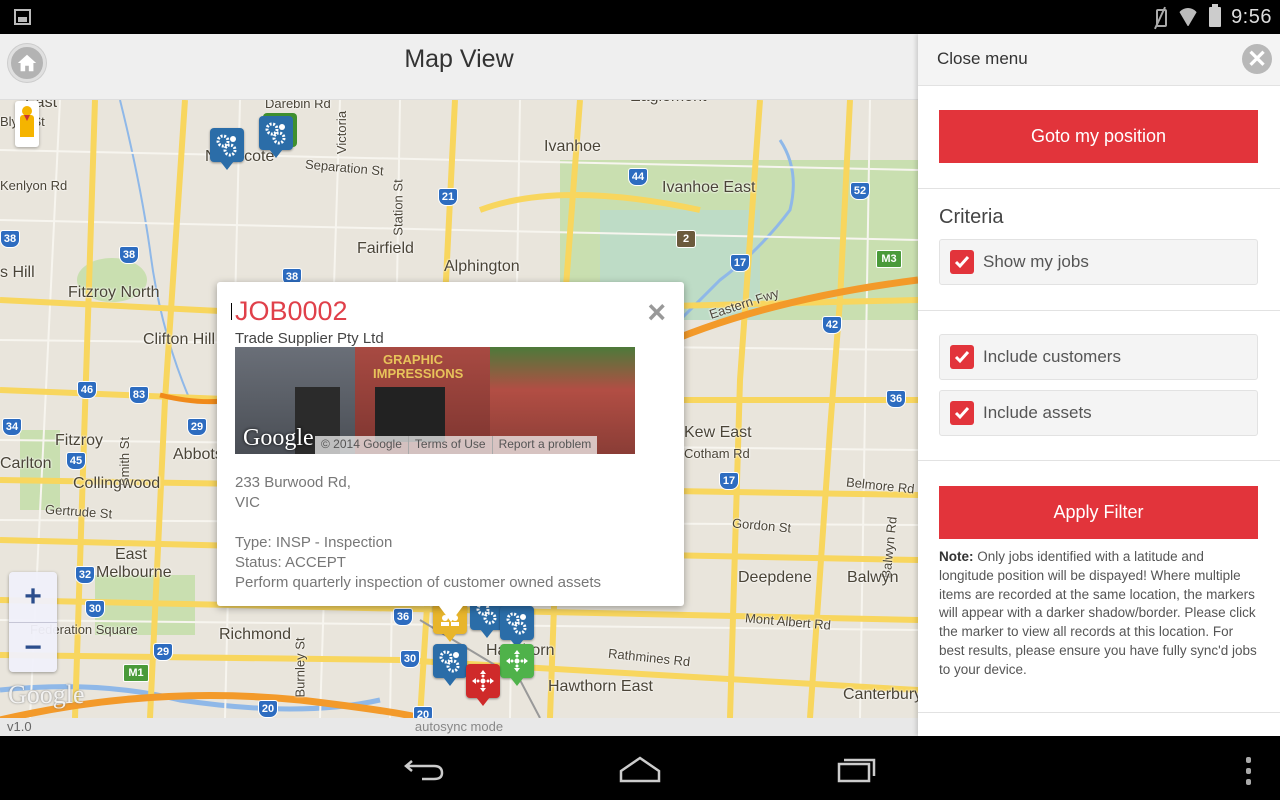 This screenshot has height=800, width=1280. Describe the element at coordinates (1098, 262) in the screenshot. I see `show-my-jobs-checkbox: Show my jobs` at that location.